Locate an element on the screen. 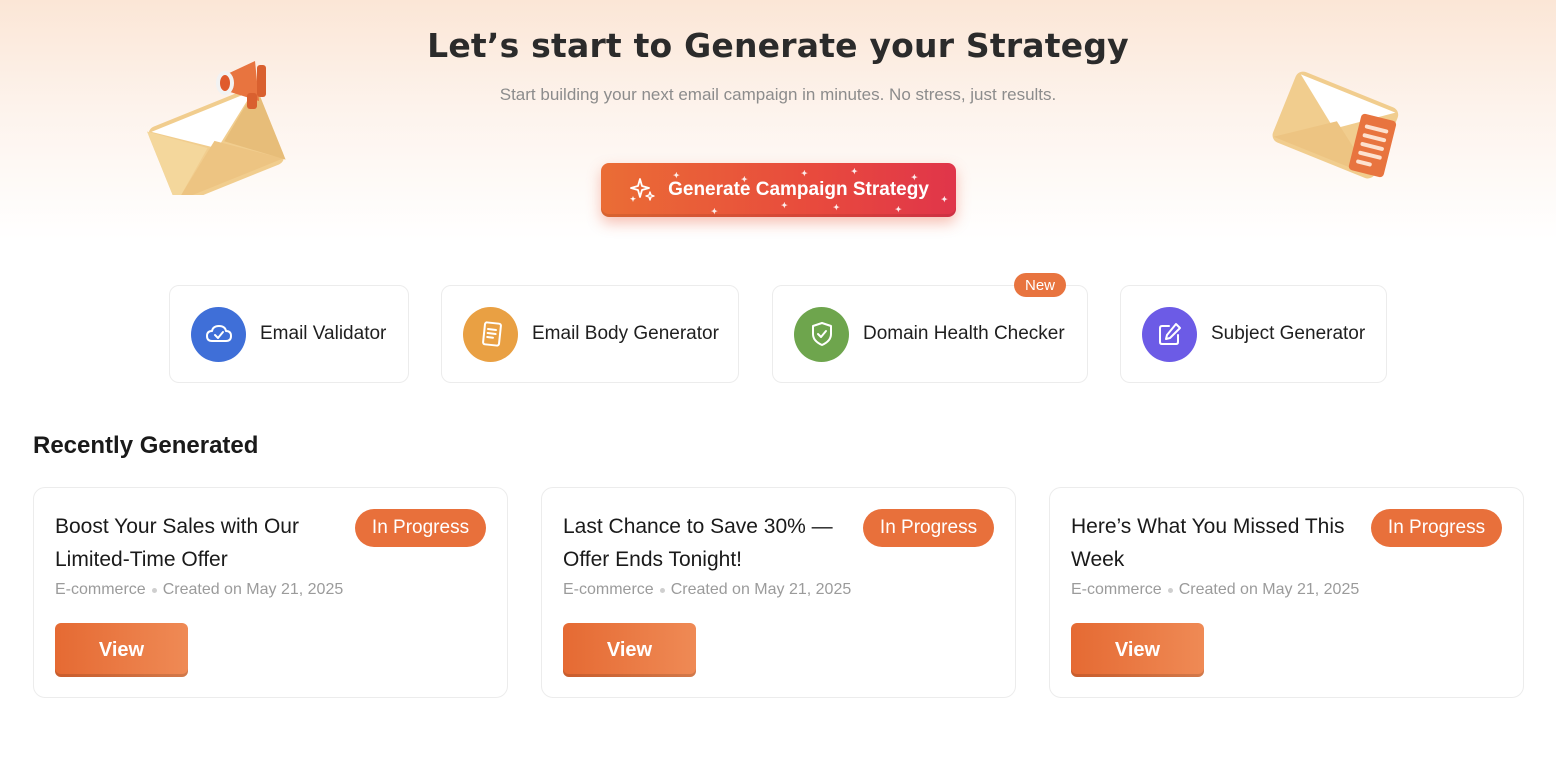 Image resolution: width=1556 pixels, height=770 pixels. sparkles-icon is located at coordinates (642, 190).